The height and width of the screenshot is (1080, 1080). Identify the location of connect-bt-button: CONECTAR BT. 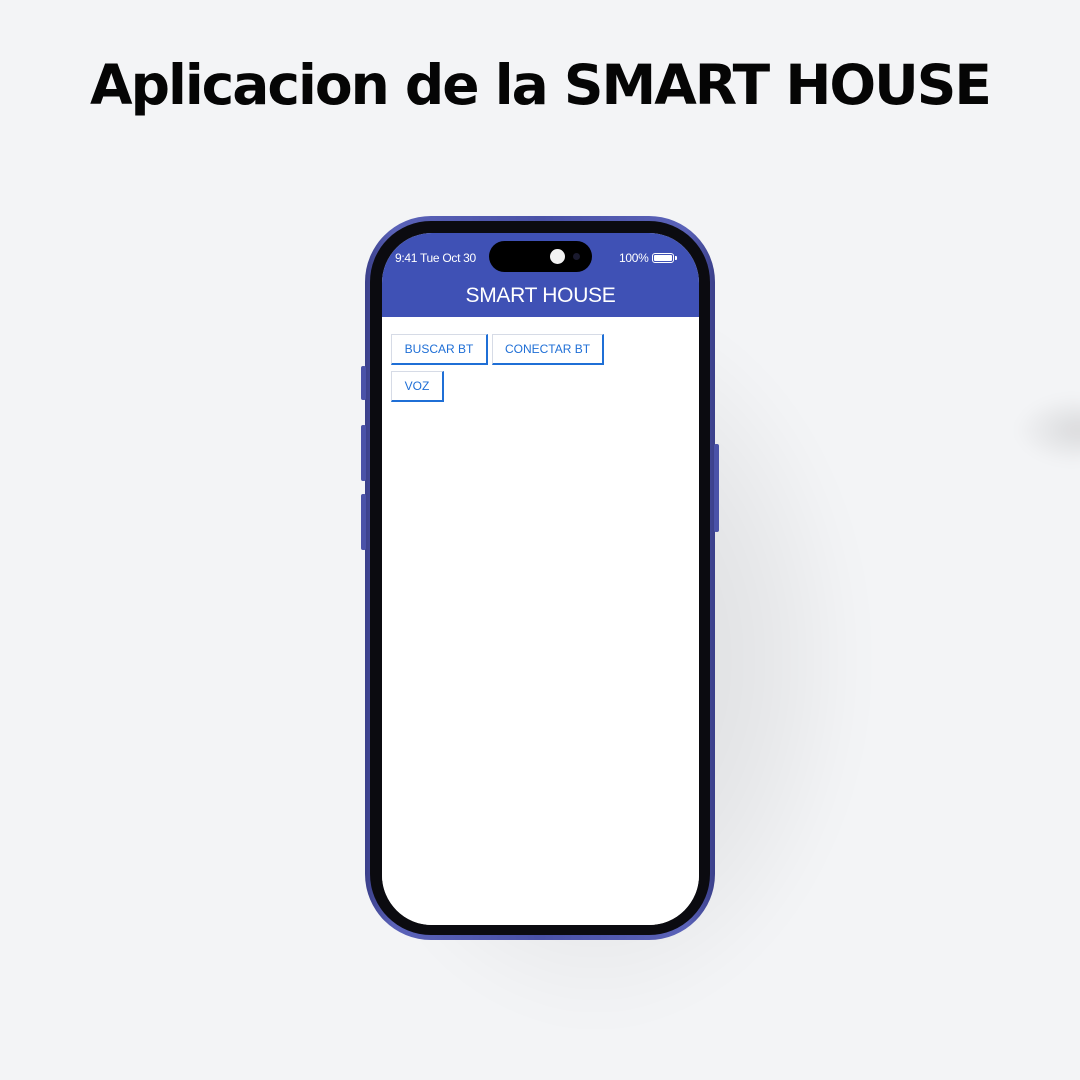
(548, 349).